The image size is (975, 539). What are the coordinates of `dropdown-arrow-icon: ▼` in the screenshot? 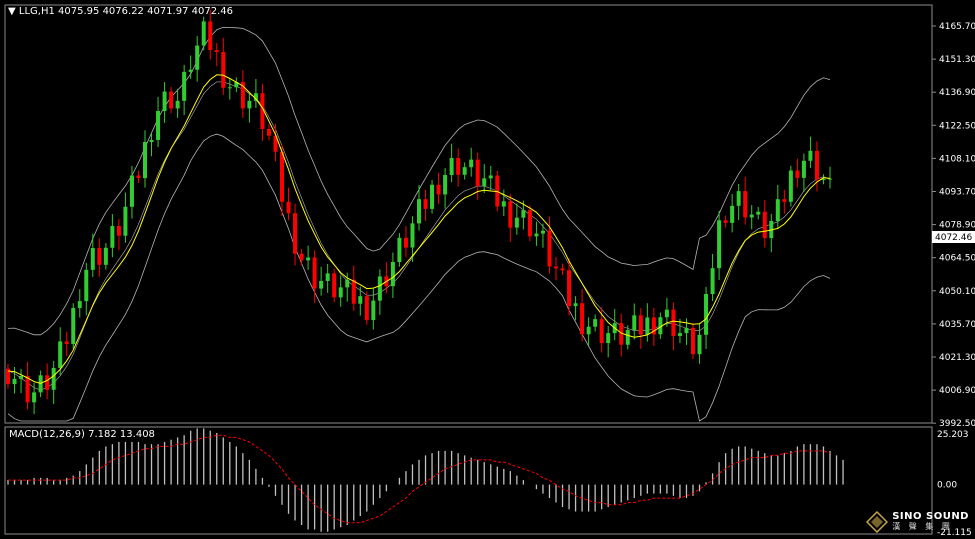 It's located at (12, 11).